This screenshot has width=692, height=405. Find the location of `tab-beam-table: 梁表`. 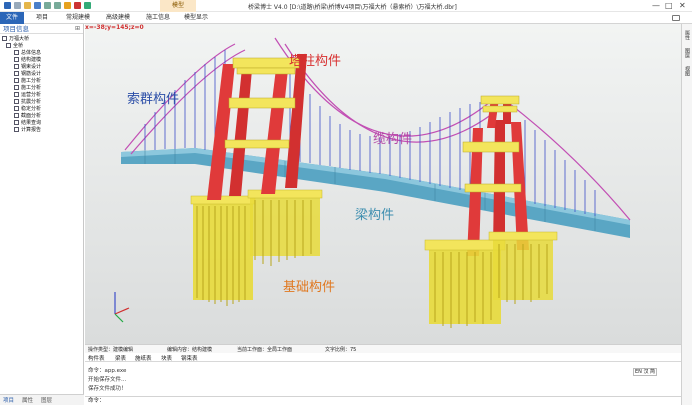

tab-beam-table: 梁表 is located at coordinates (120, 358).